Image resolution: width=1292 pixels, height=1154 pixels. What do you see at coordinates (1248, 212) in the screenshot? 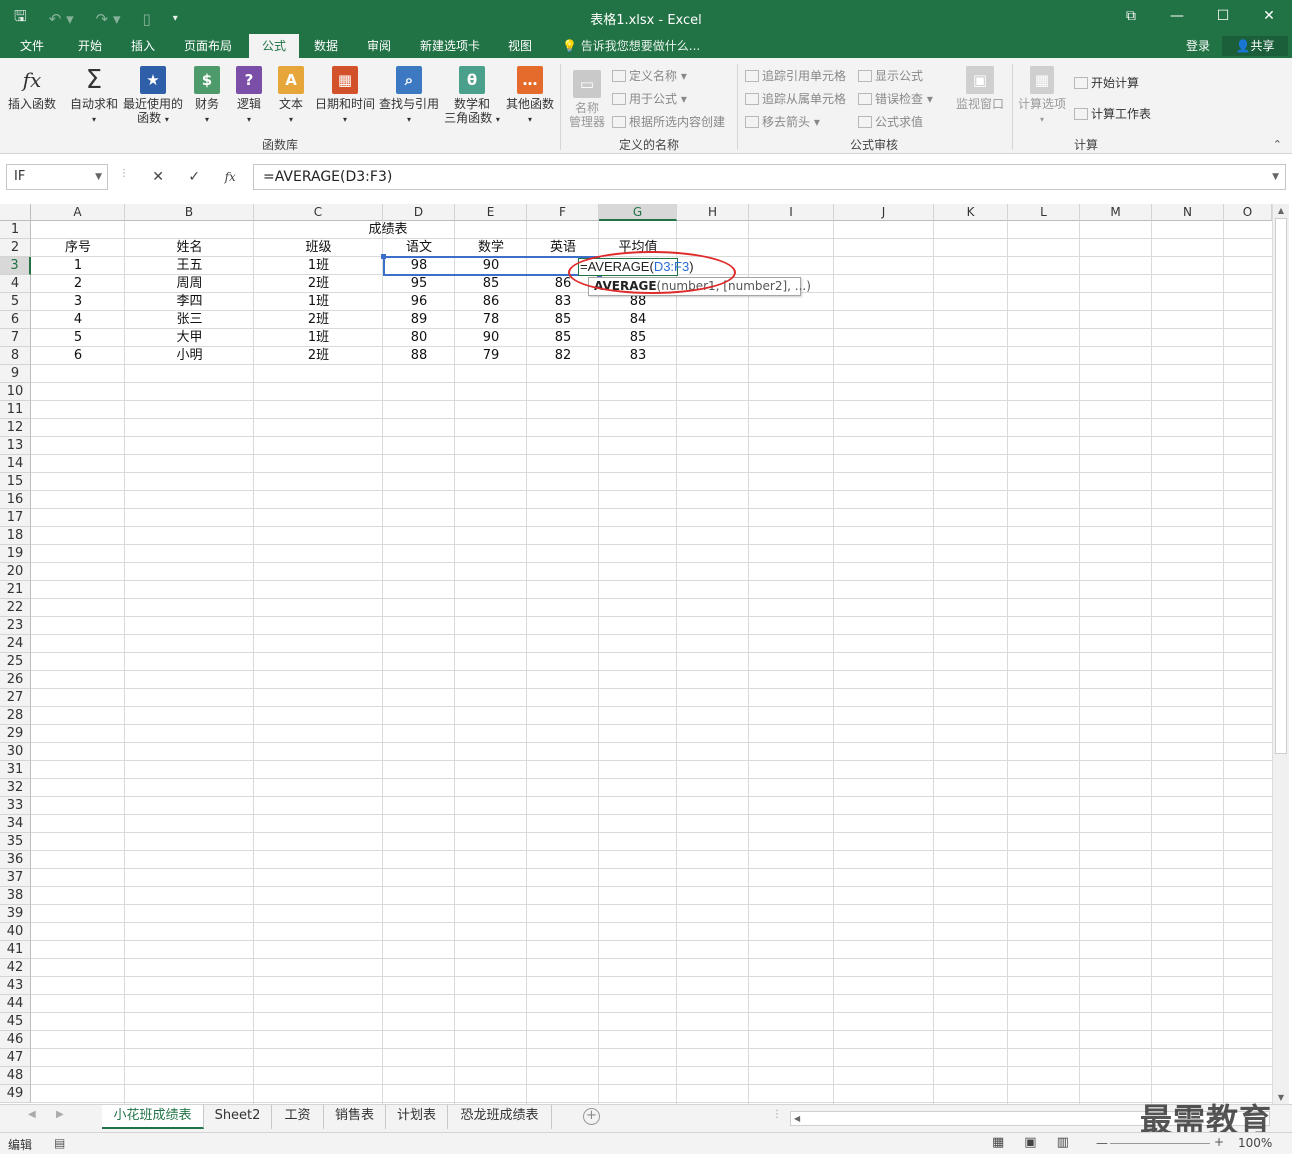
I see `column-header-o: O` at bounding box center [1248, 212].